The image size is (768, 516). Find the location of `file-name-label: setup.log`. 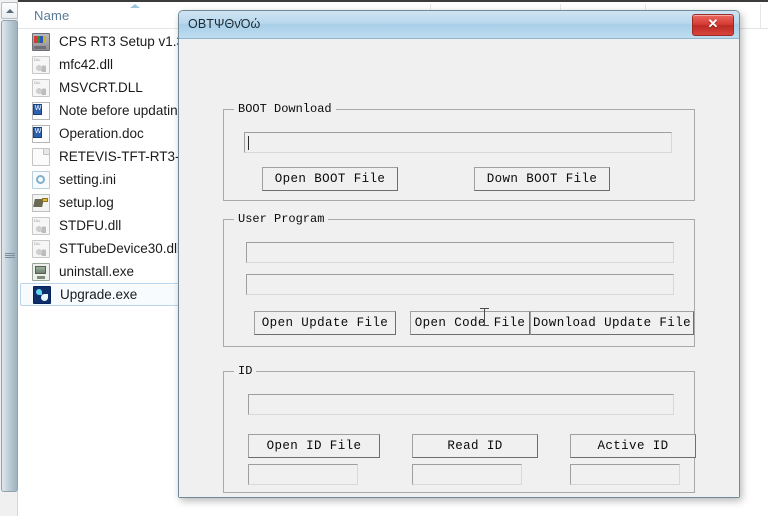

file-name-label: setup.log is located at coordinates (86, 202).